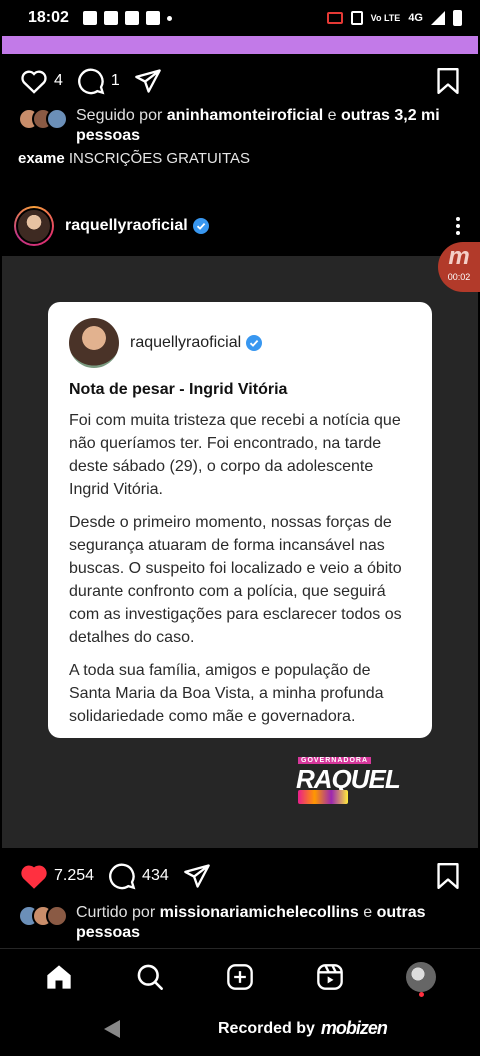  Describe the element at coordinates (58, 80) in the screenshot. I see `like-count: 4` at that location.